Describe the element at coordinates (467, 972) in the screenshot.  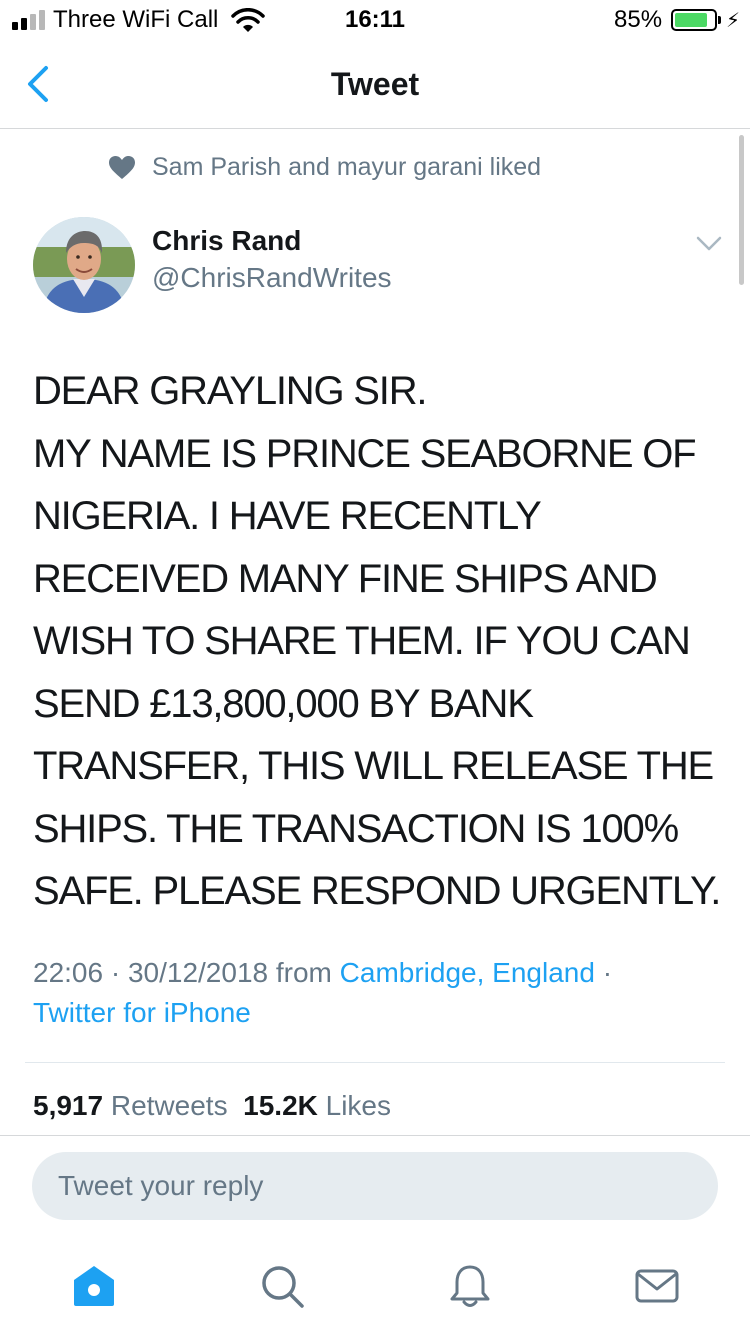
I see `tweet-location-link: Cambridge, England` at that location.